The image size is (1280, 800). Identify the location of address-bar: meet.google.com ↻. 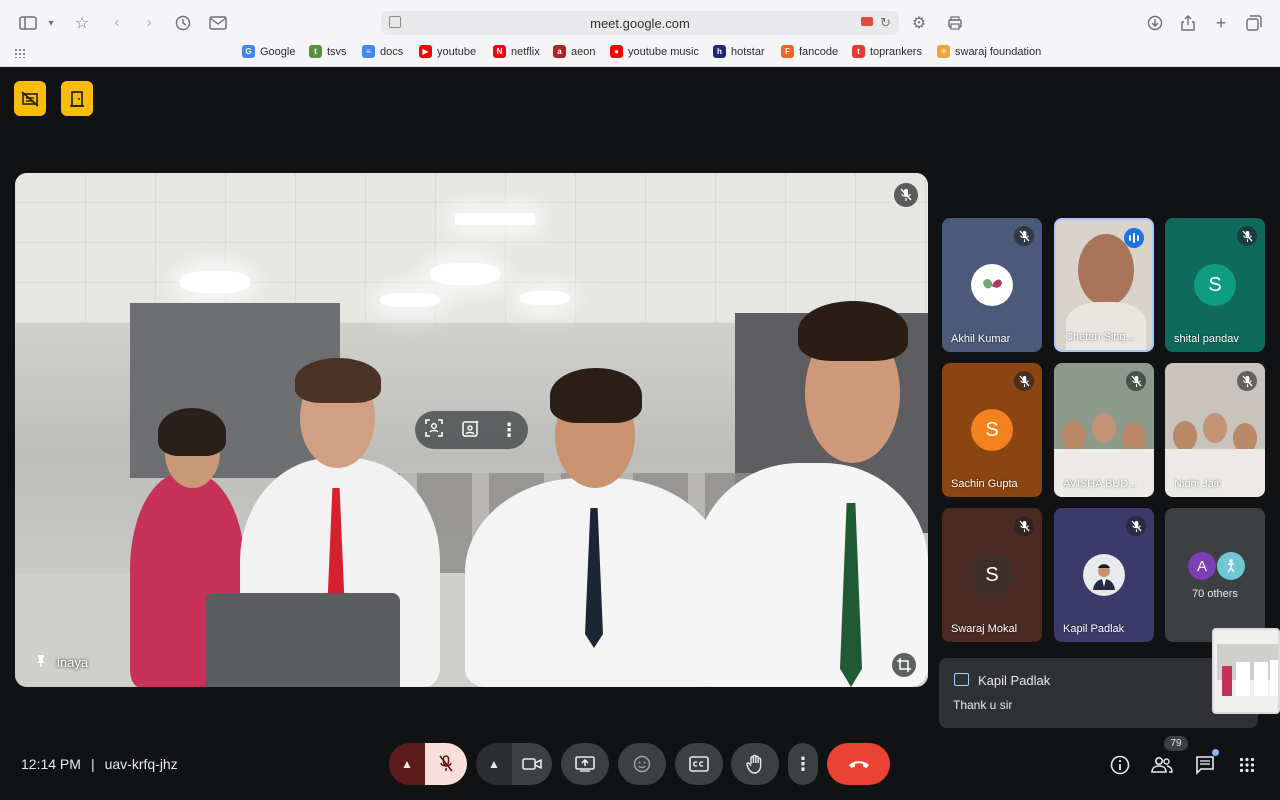
(640, 23).